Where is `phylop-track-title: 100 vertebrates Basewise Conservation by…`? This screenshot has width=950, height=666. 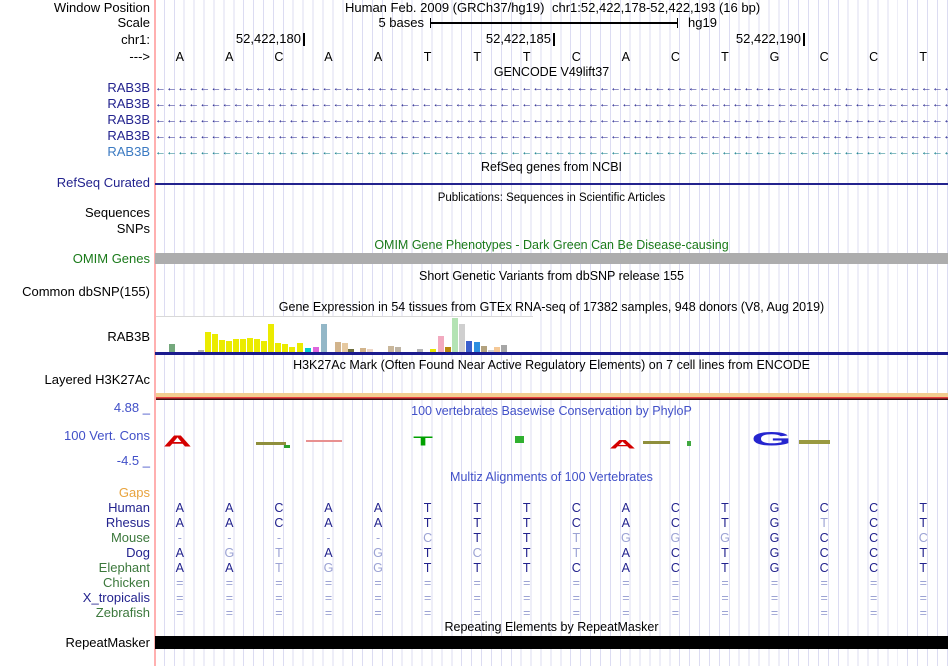
phylop-track-title: 100 vertebrates Basewise Conservation by… is located at coordinates (551, 411).